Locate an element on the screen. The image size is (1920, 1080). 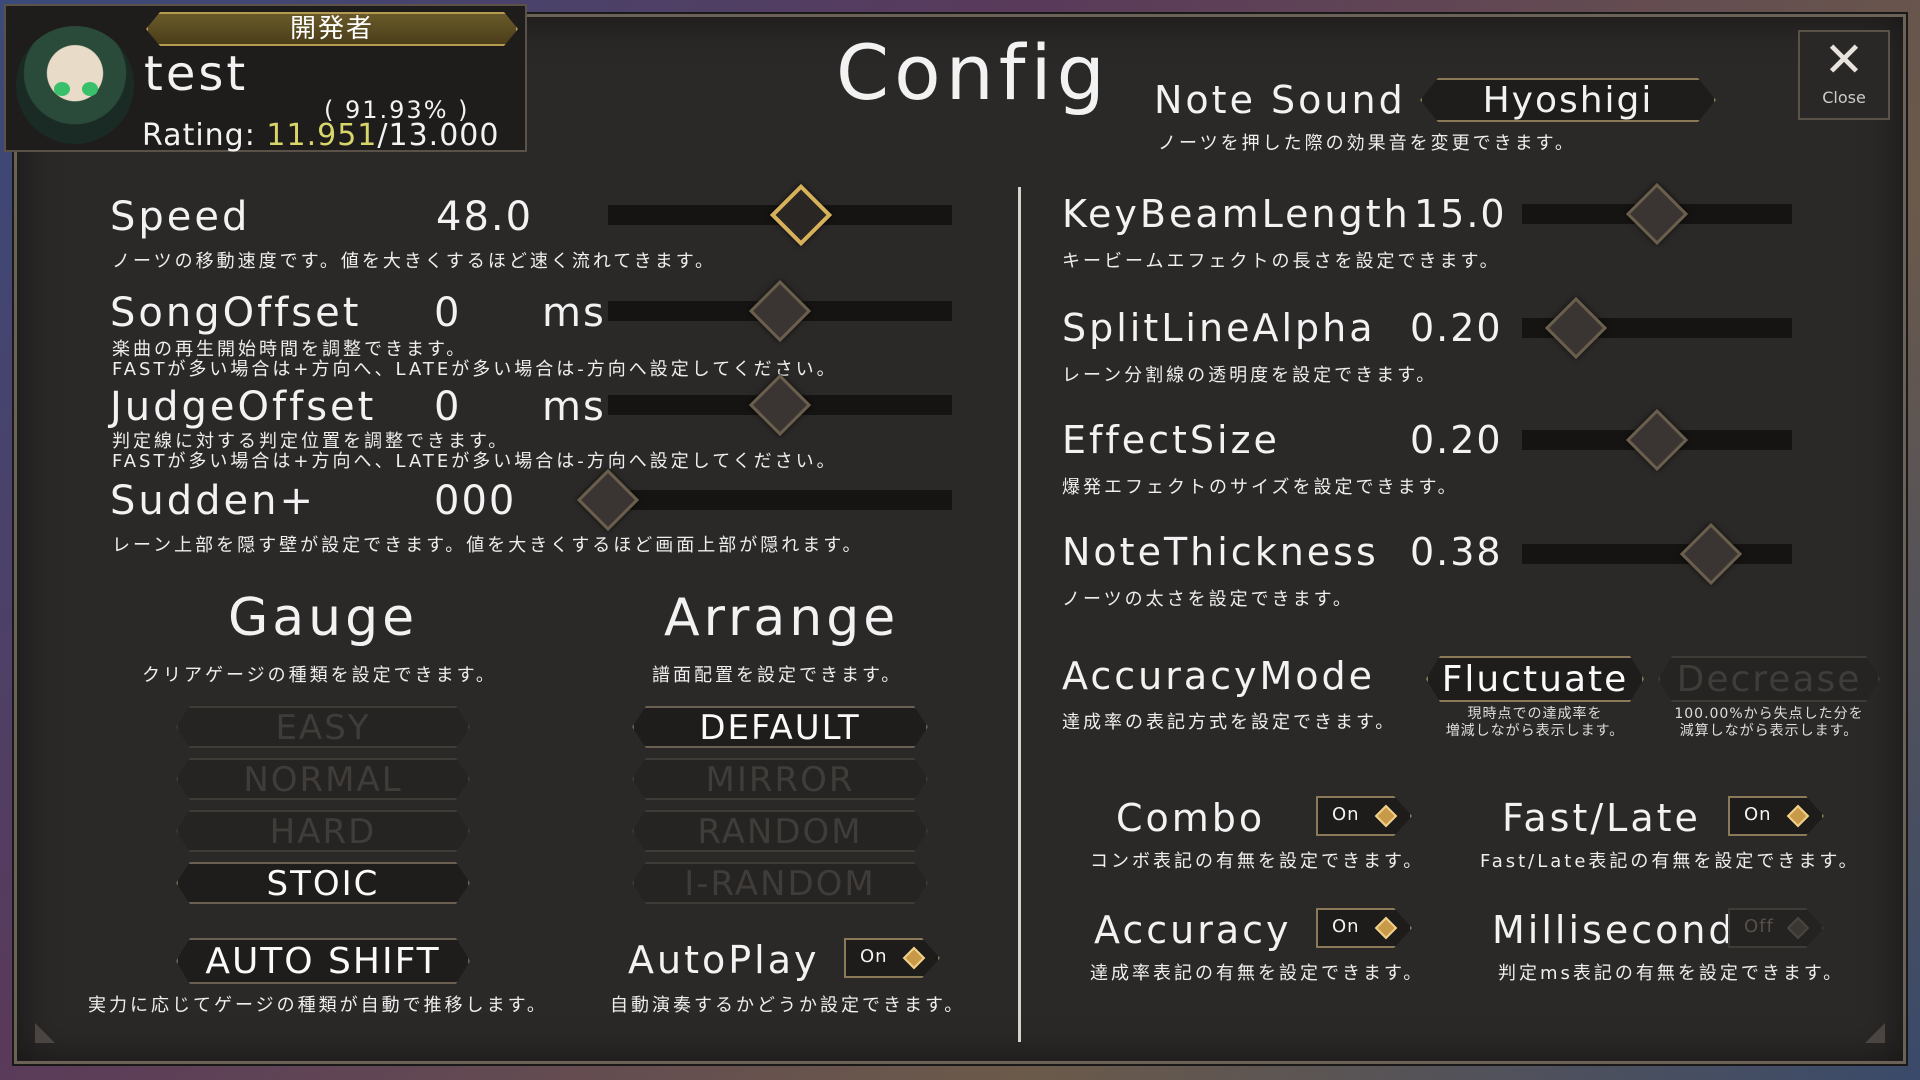
split-line-desc: レーン分割線の透明度を設定できます。 is located at coordinates (1250, 375).